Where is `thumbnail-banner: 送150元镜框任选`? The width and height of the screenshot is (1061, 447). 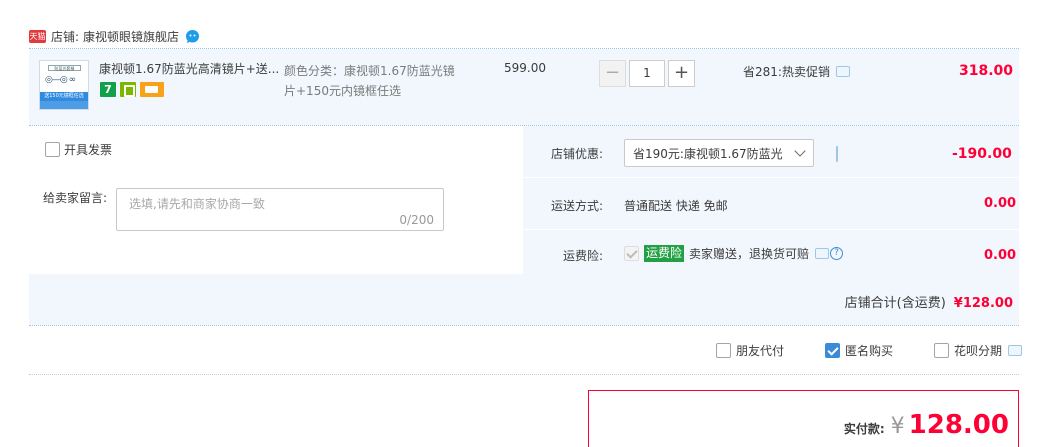 thumbnail-banner: 送150元镜框任选 is located at coordinates (64, 96).